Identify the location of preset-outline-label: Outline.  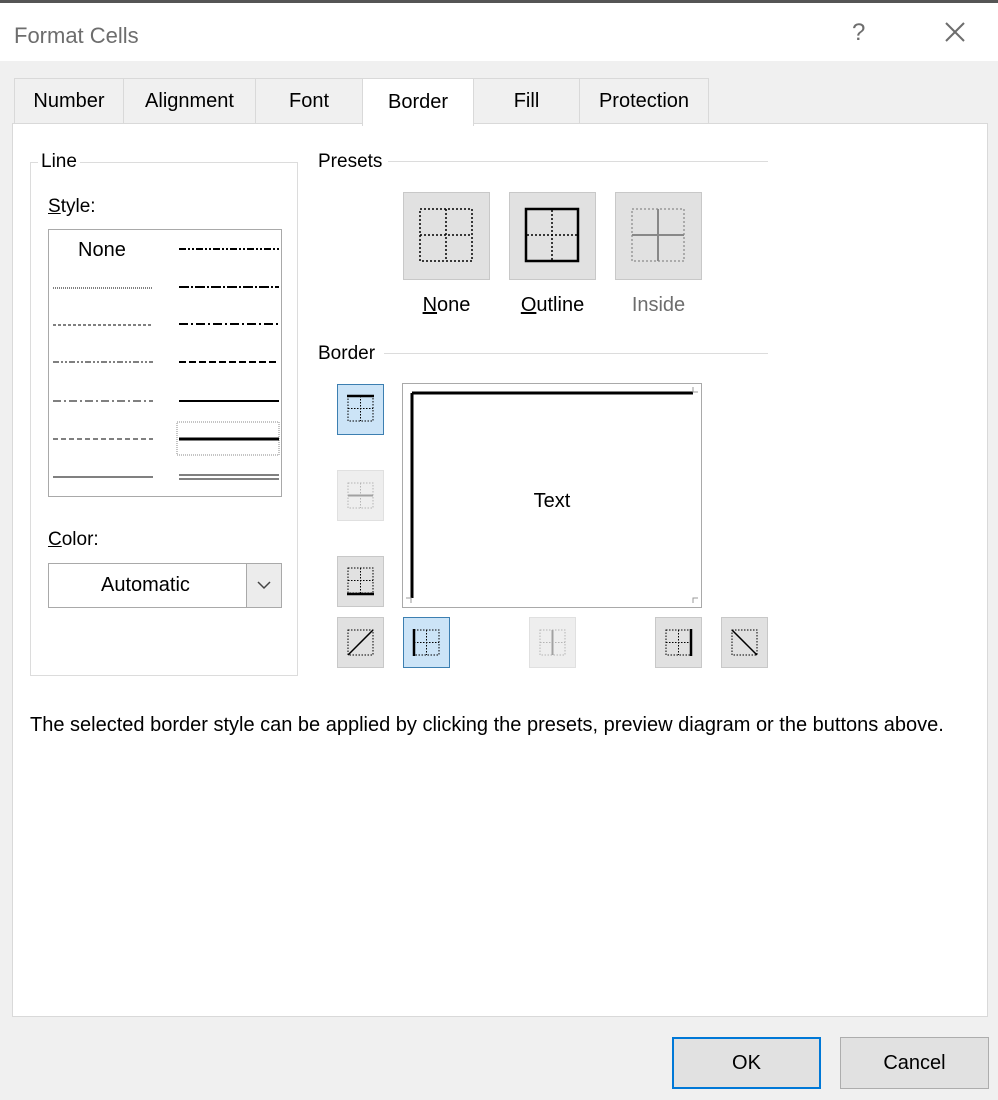
(552, 305).